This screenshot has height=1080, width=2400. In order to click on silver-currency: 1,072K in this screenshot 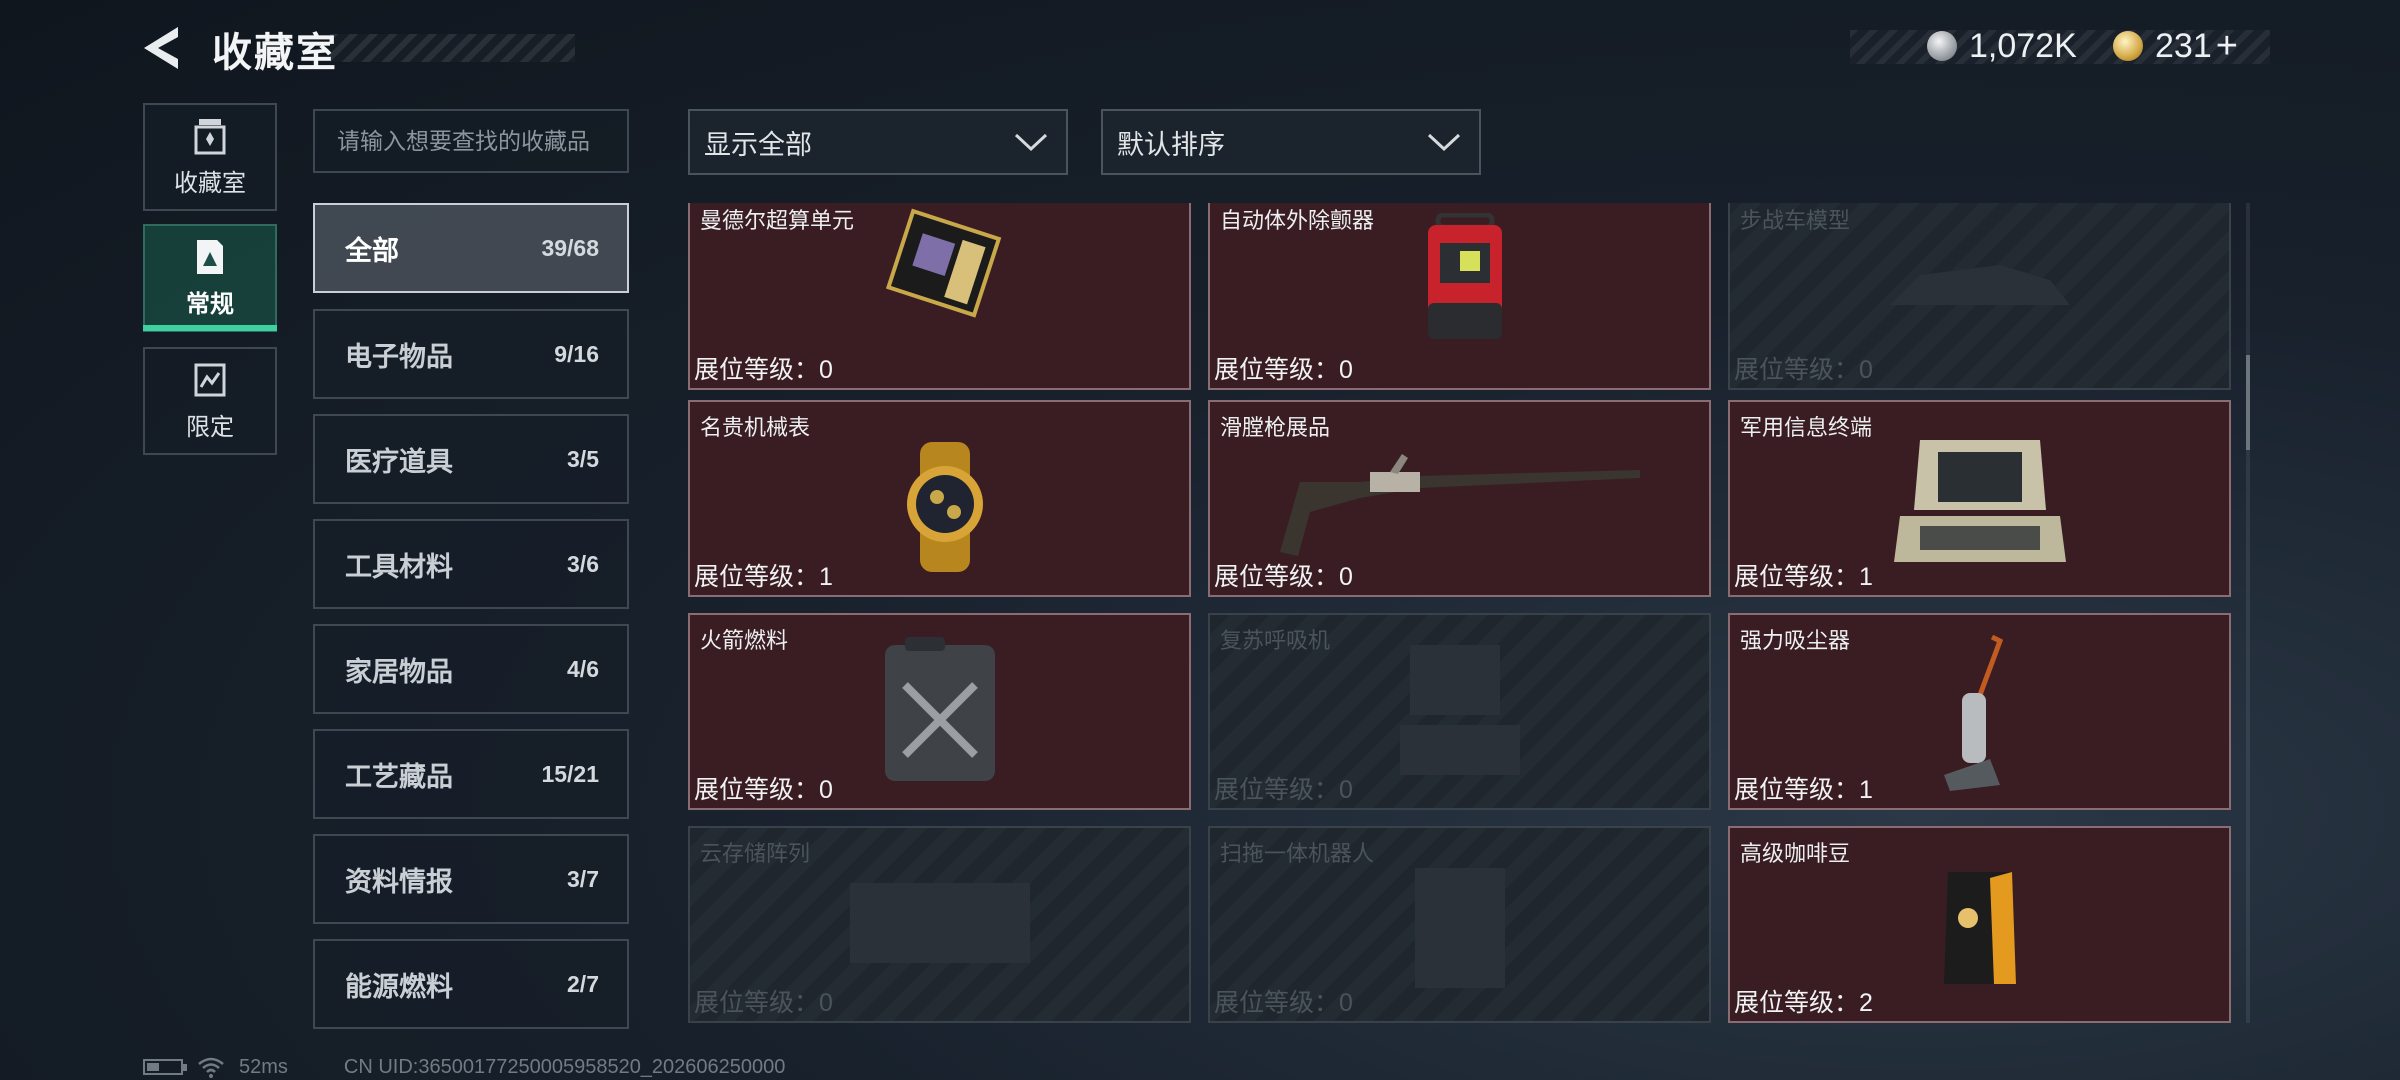, I will do `click(2002, 46)`.